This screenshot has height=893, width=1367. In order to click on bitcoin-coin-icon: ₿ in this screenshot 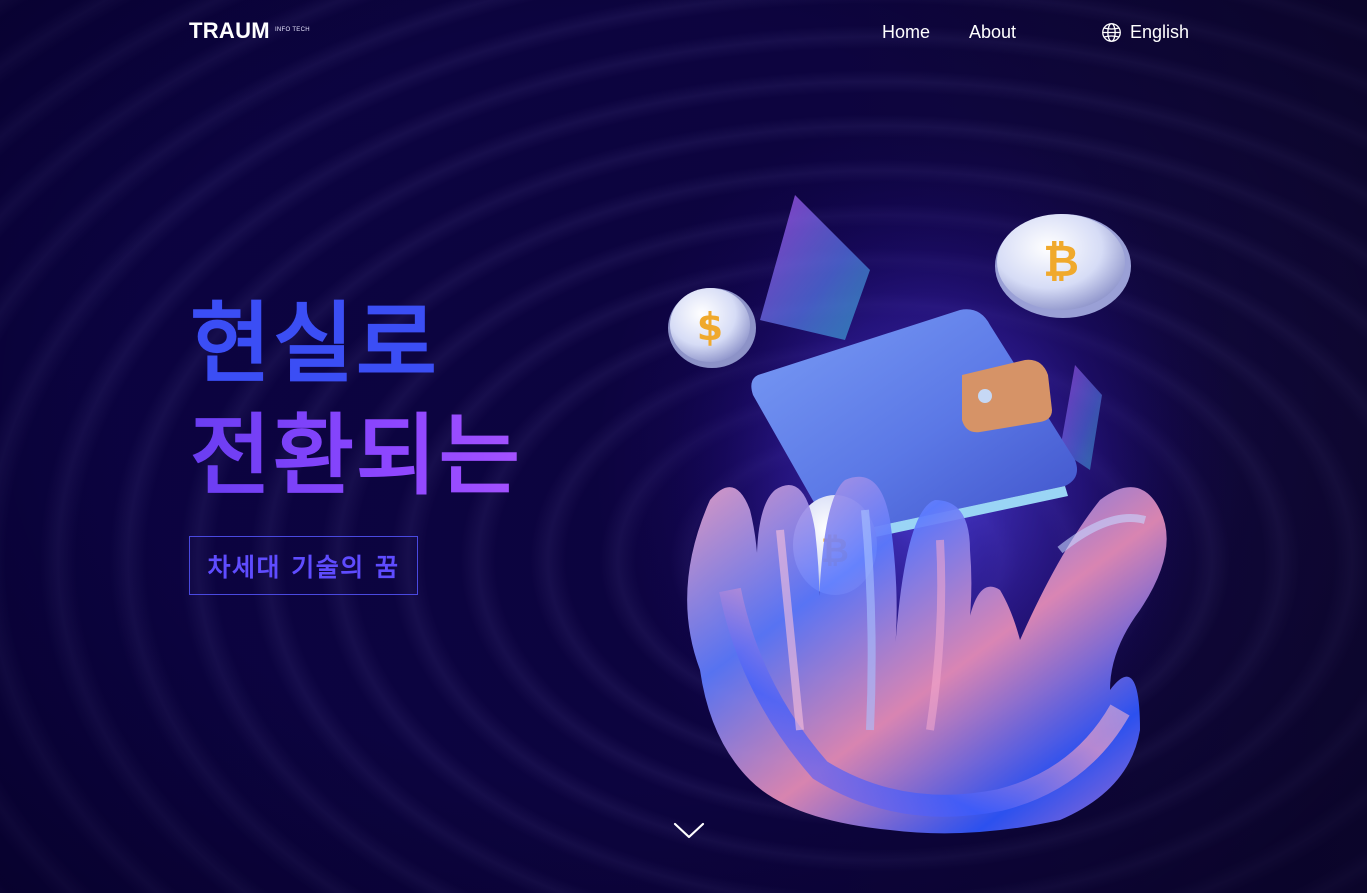, I will do `click(1063, 266)`.